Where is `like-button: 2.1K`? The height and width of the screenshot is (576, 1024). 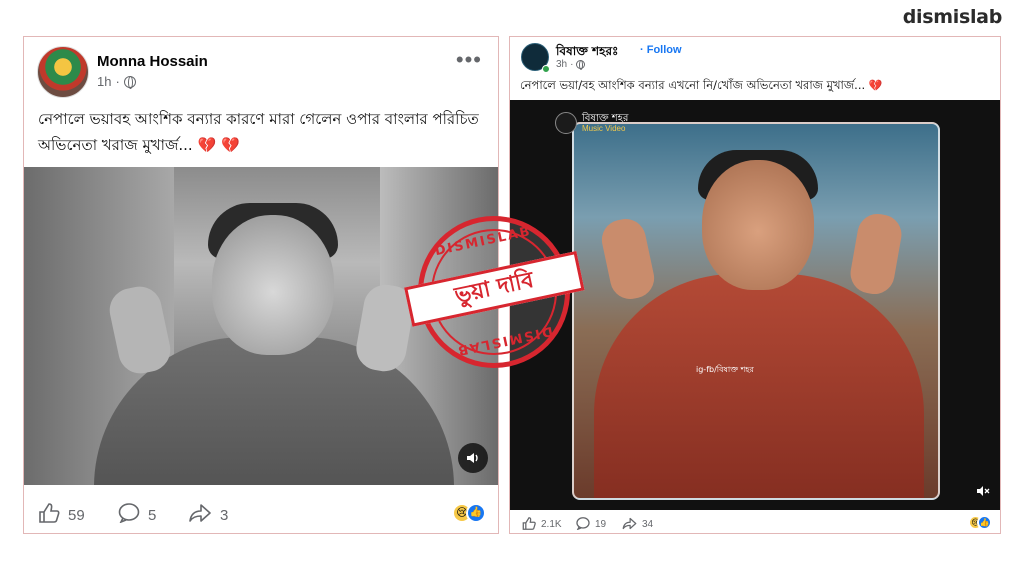
like-button: 2.1K is located at coordinates (542, 524).